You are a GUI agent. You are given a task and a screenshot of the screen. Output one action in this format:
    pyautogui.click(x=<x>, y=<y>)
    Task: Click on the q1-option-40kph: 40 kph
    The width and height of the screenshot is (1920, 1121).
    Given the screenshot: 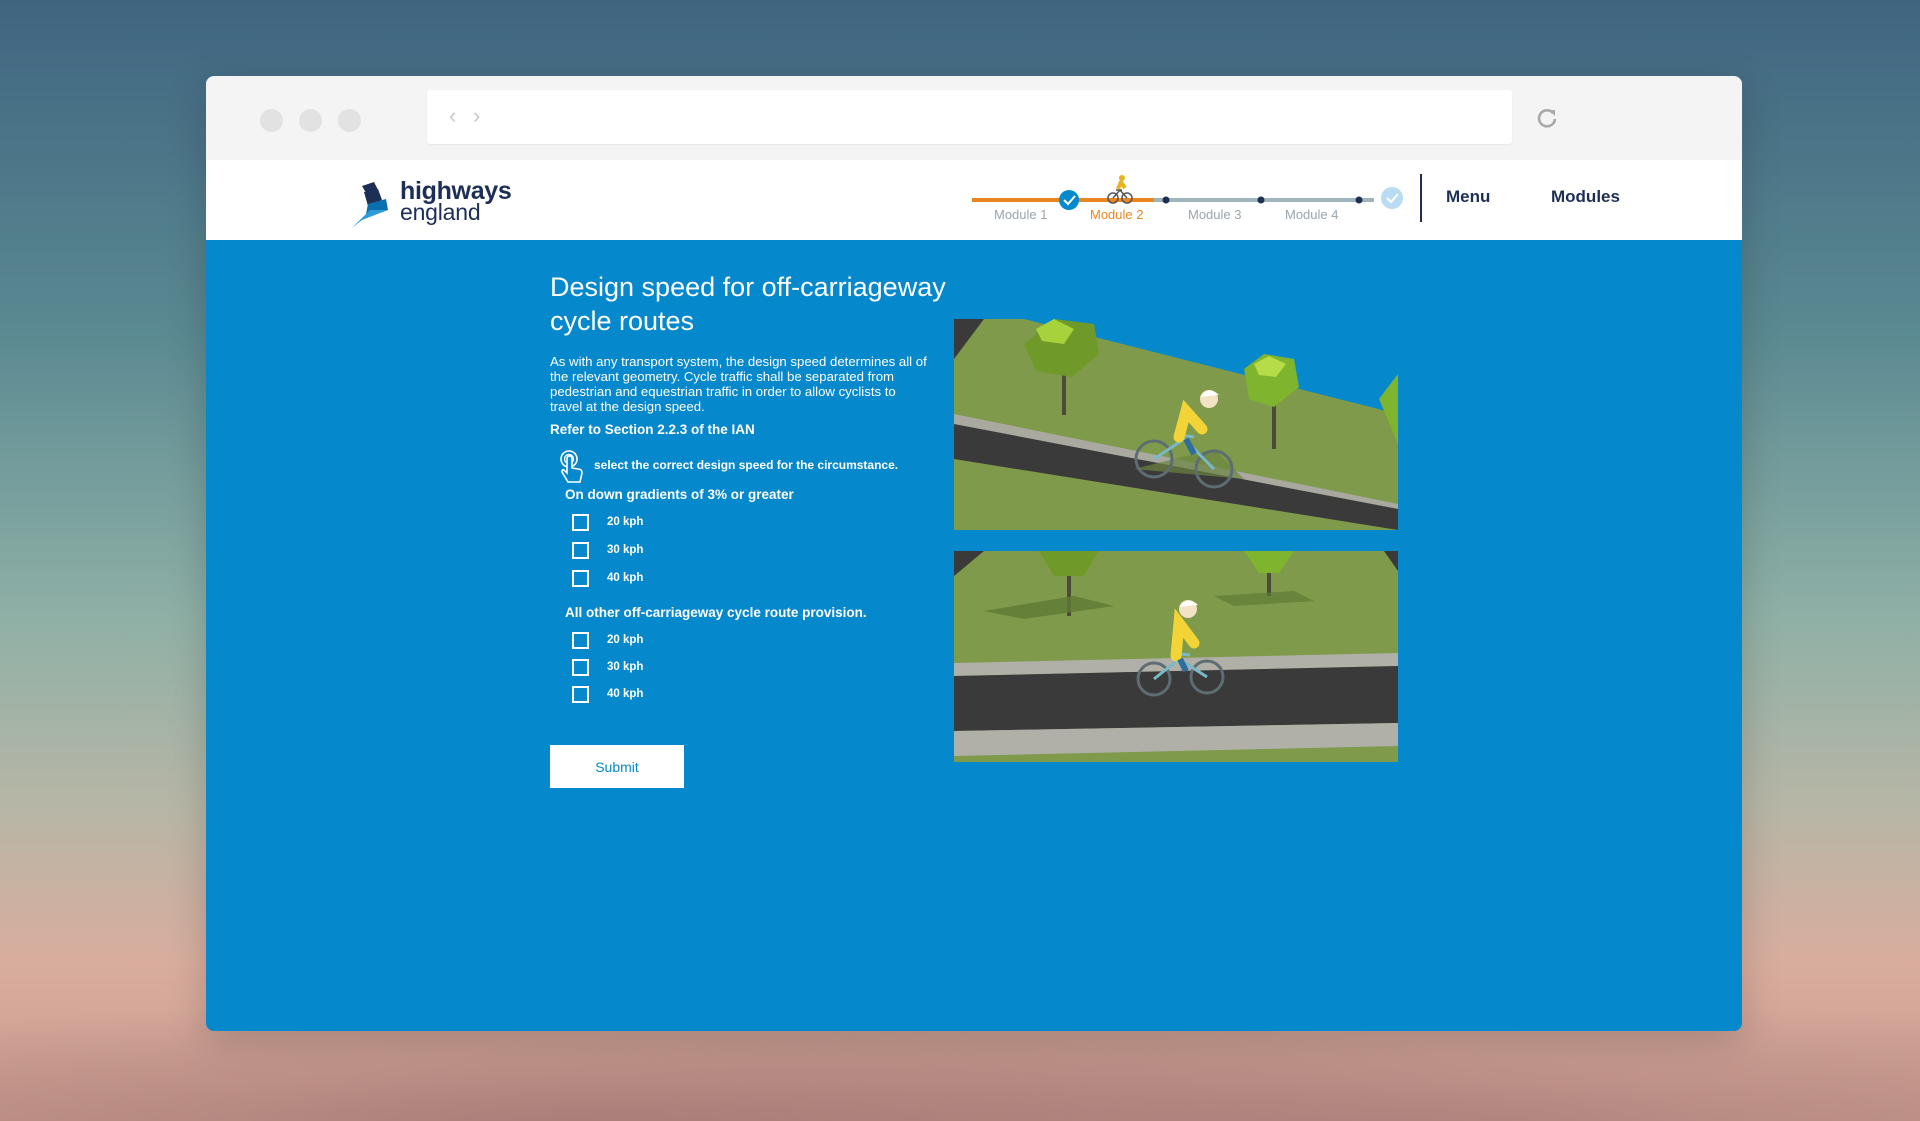 What is the action you would take?
    pyautogui.click(x=604, y=578)
    